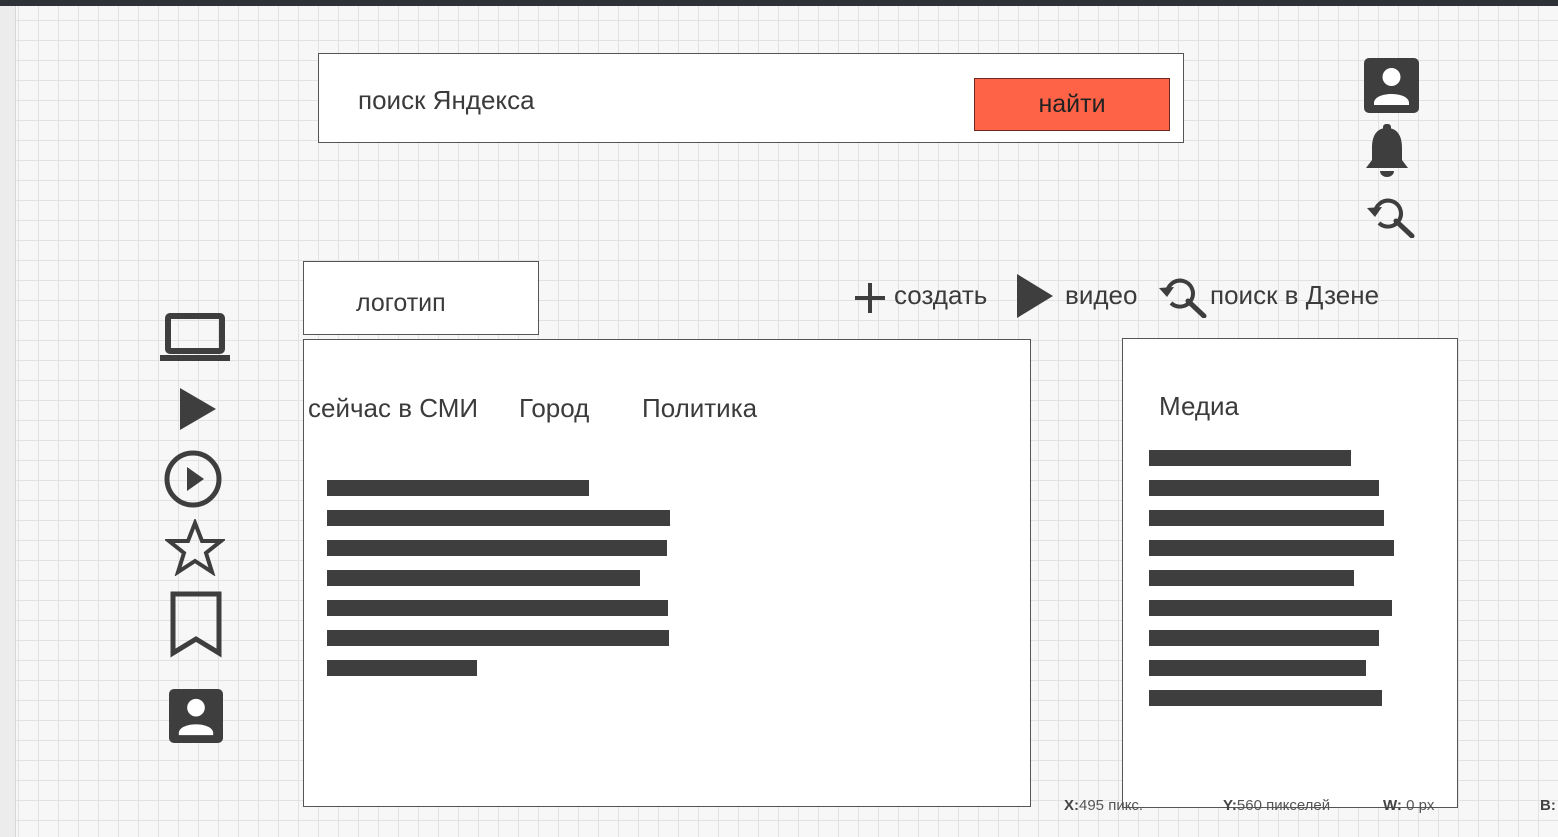 The width and height of the screenshot is (1558, 837). What do you see at coordinates (1101, 295) in the screenshot?
I see `video-label: видео` at bounding box center [1101, 295].